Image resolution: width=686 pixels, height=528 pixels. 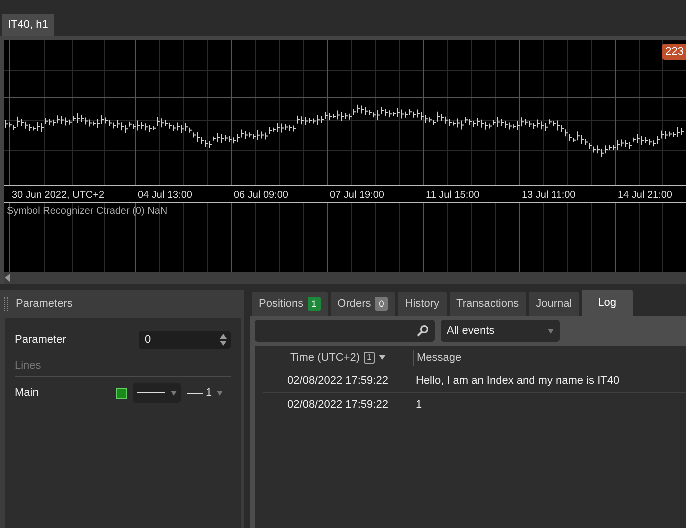 I want to click on price-badge: 223, so click(x=674, y=52).